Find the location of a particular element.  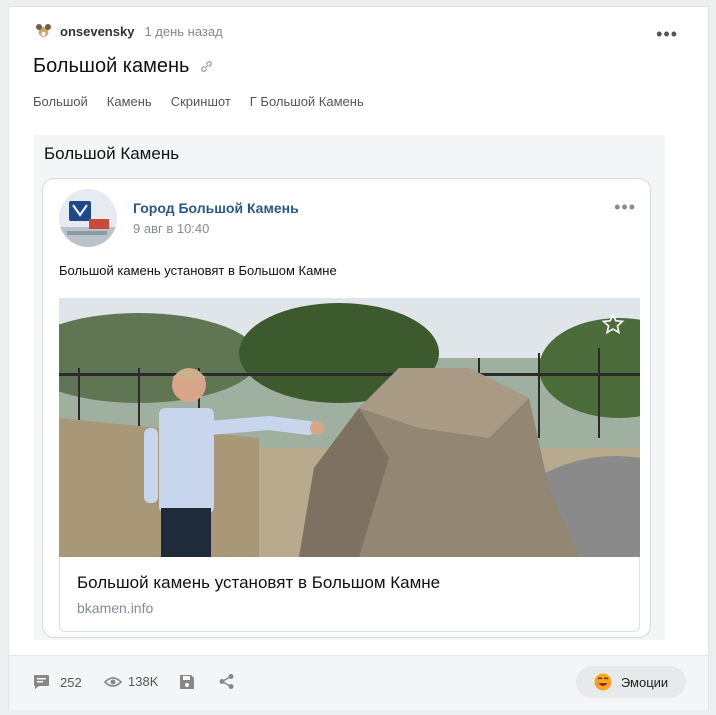

comments-stat: 252 is located at coordinates (57, 682).